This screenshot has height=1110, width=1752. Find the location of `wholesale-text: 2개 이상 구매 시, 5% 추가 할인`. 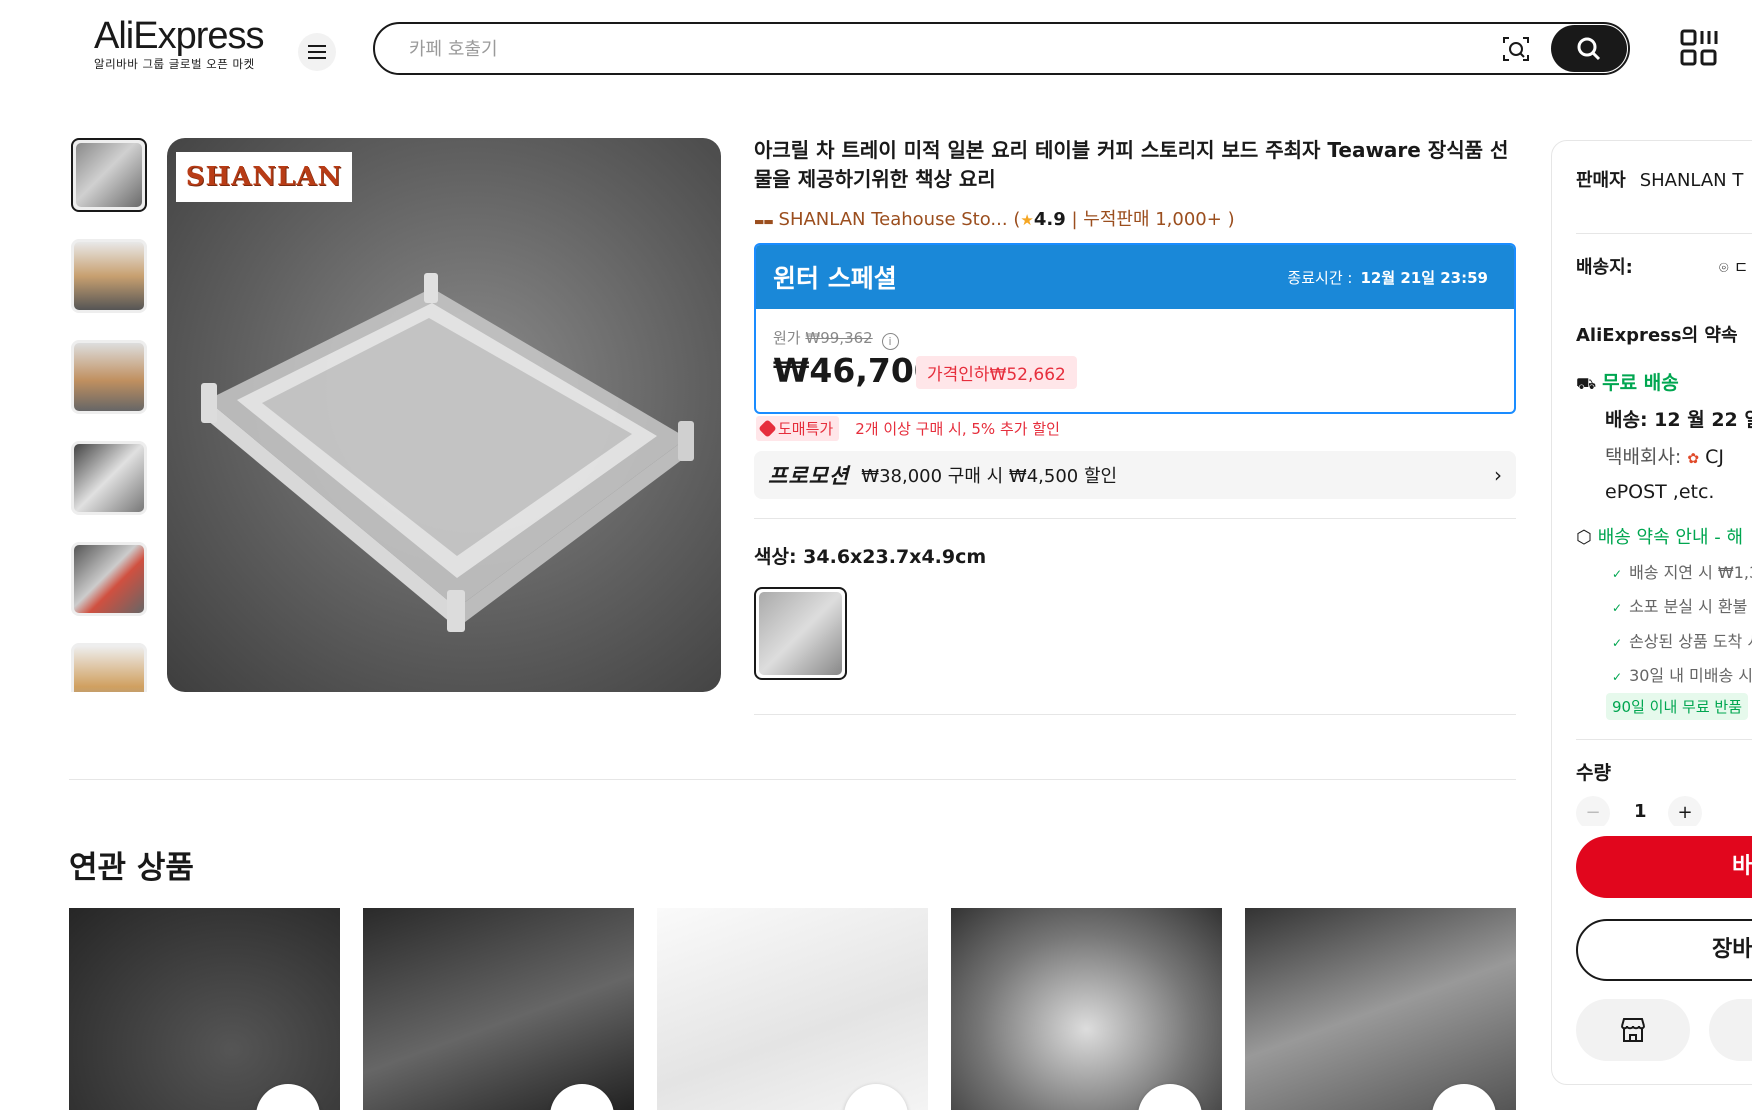

wholesale-text: 2개 이상 구매 시, 5% 추가 할인 is located at coordinates (957, 429).